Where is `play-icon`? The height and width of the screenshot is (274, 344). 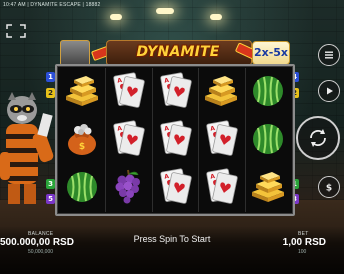
play-icon is located at coordinates (330, 91).